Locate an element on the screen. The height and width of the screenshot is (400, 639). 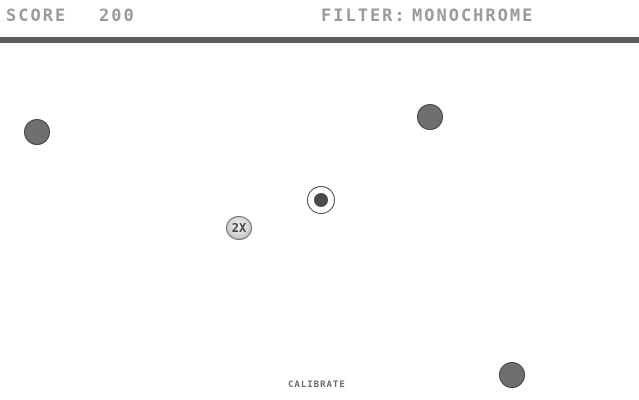
calibrate-button: CALIBRATE is located at coordinates (317, 385).